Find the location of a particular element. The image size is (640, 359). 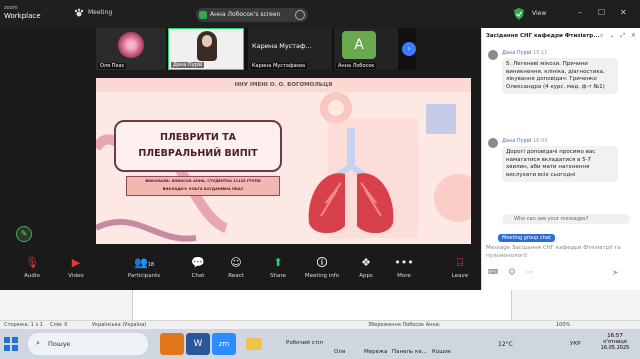

maximize-icon: ☐ is located at coordinates (601, 12).